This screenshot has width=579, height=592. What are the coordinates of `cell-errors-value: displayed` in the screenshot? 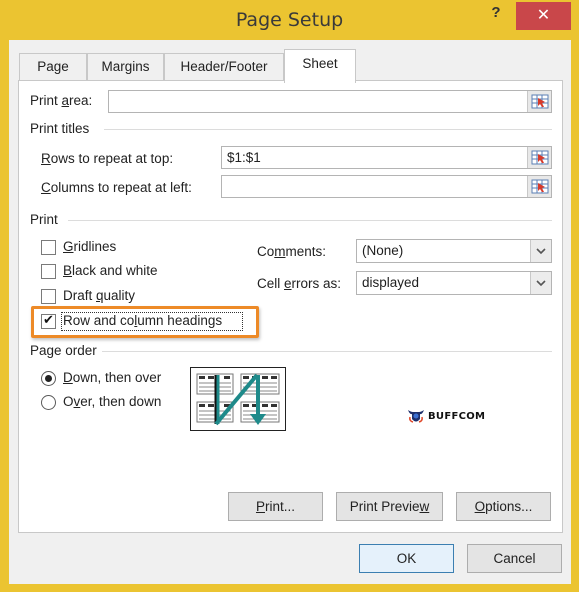 It's located at (391, 282).